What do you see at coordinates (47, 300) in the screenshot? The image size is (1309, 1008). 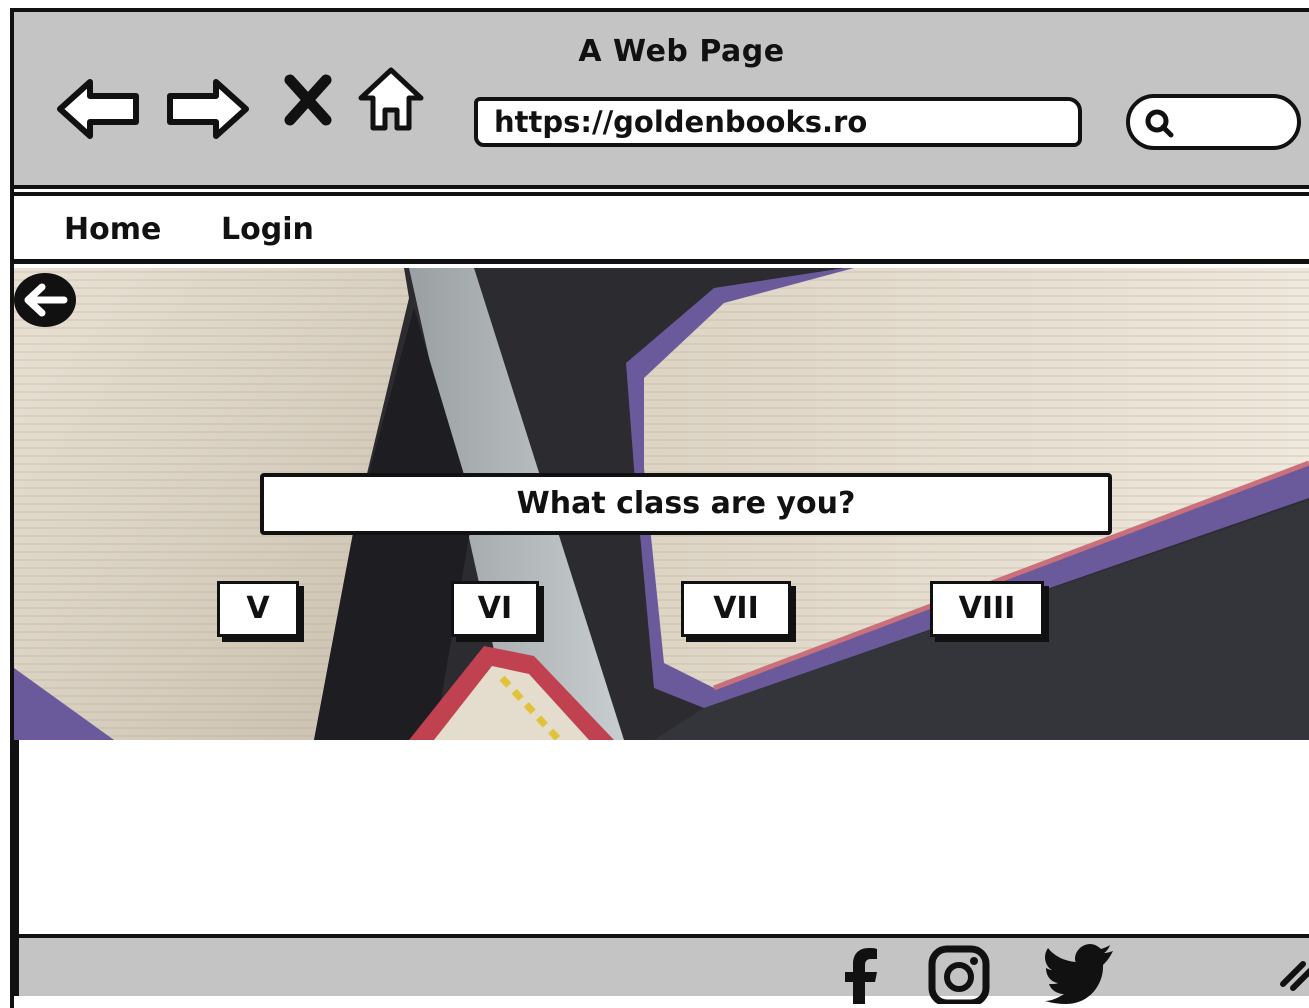 I see `back-circle-button` at bounding box center [47, 300].